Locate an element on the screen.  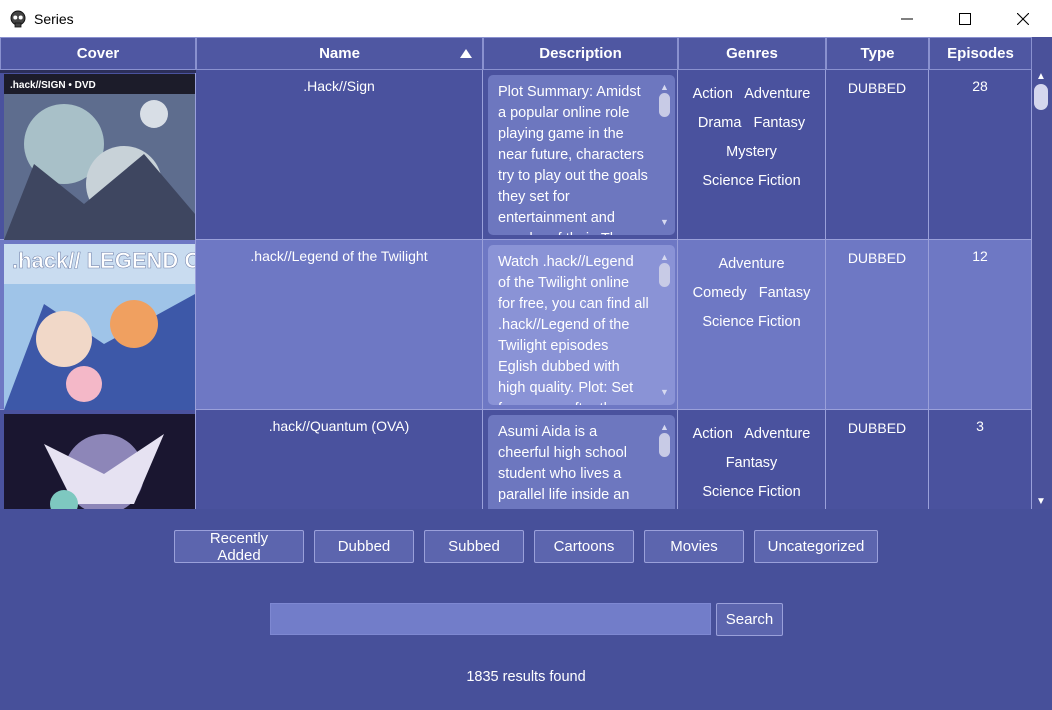
genres-cell: Action Adventure Fantasy Science Fiction is located at coordinates (752, 459).